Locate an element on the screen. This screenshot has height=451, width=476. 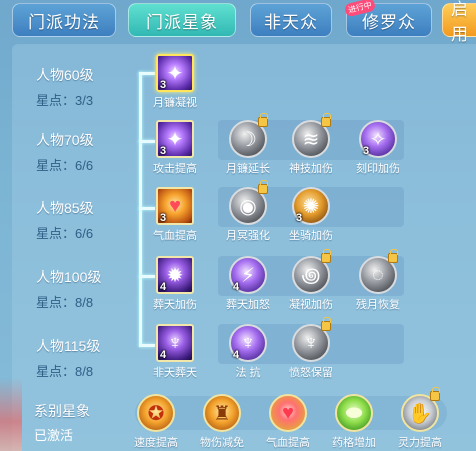
level-label: 人物60级 is located at coordinates (65, 75).